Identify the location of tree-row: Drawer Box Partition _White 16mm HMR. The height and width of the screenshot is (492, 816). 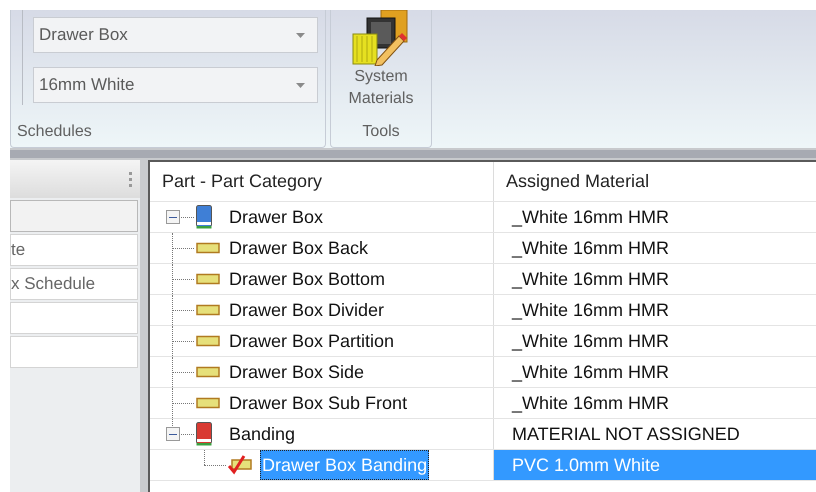
(483, 341).